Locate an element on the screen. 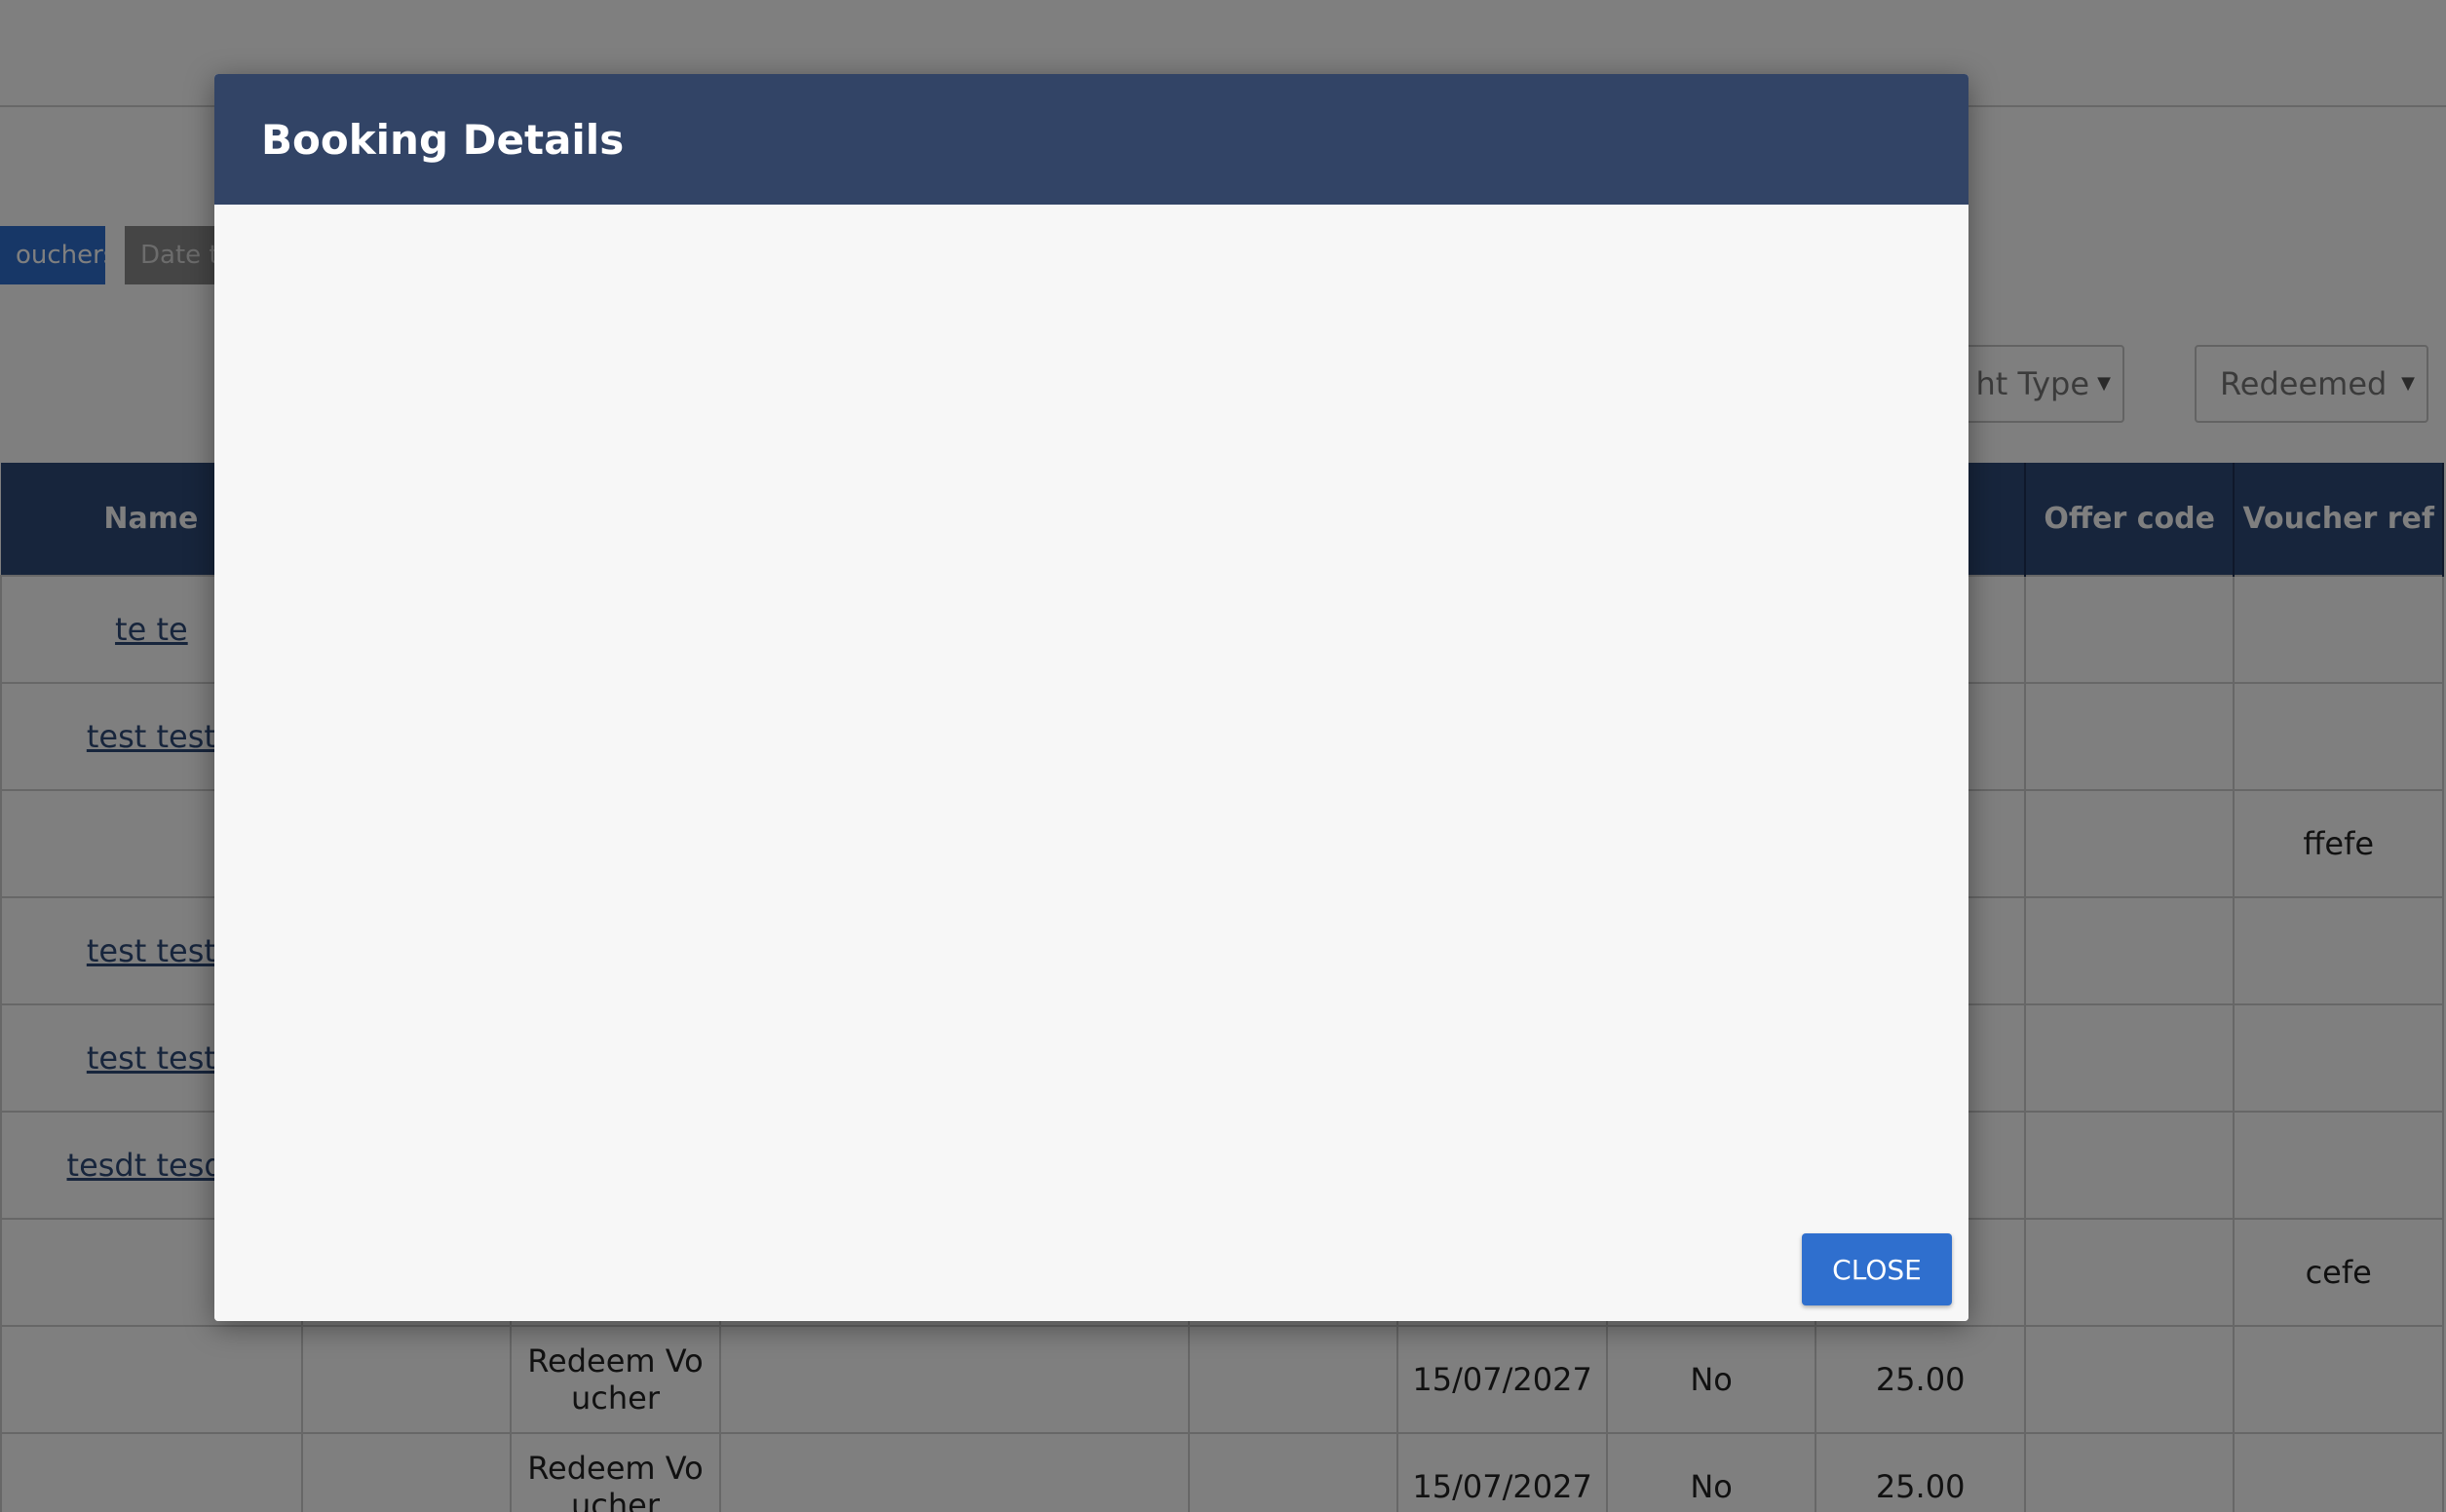 The width and height of the screenshot is (2446, 1512). modal-title: Booking Details is located at coordinates (443, 139).